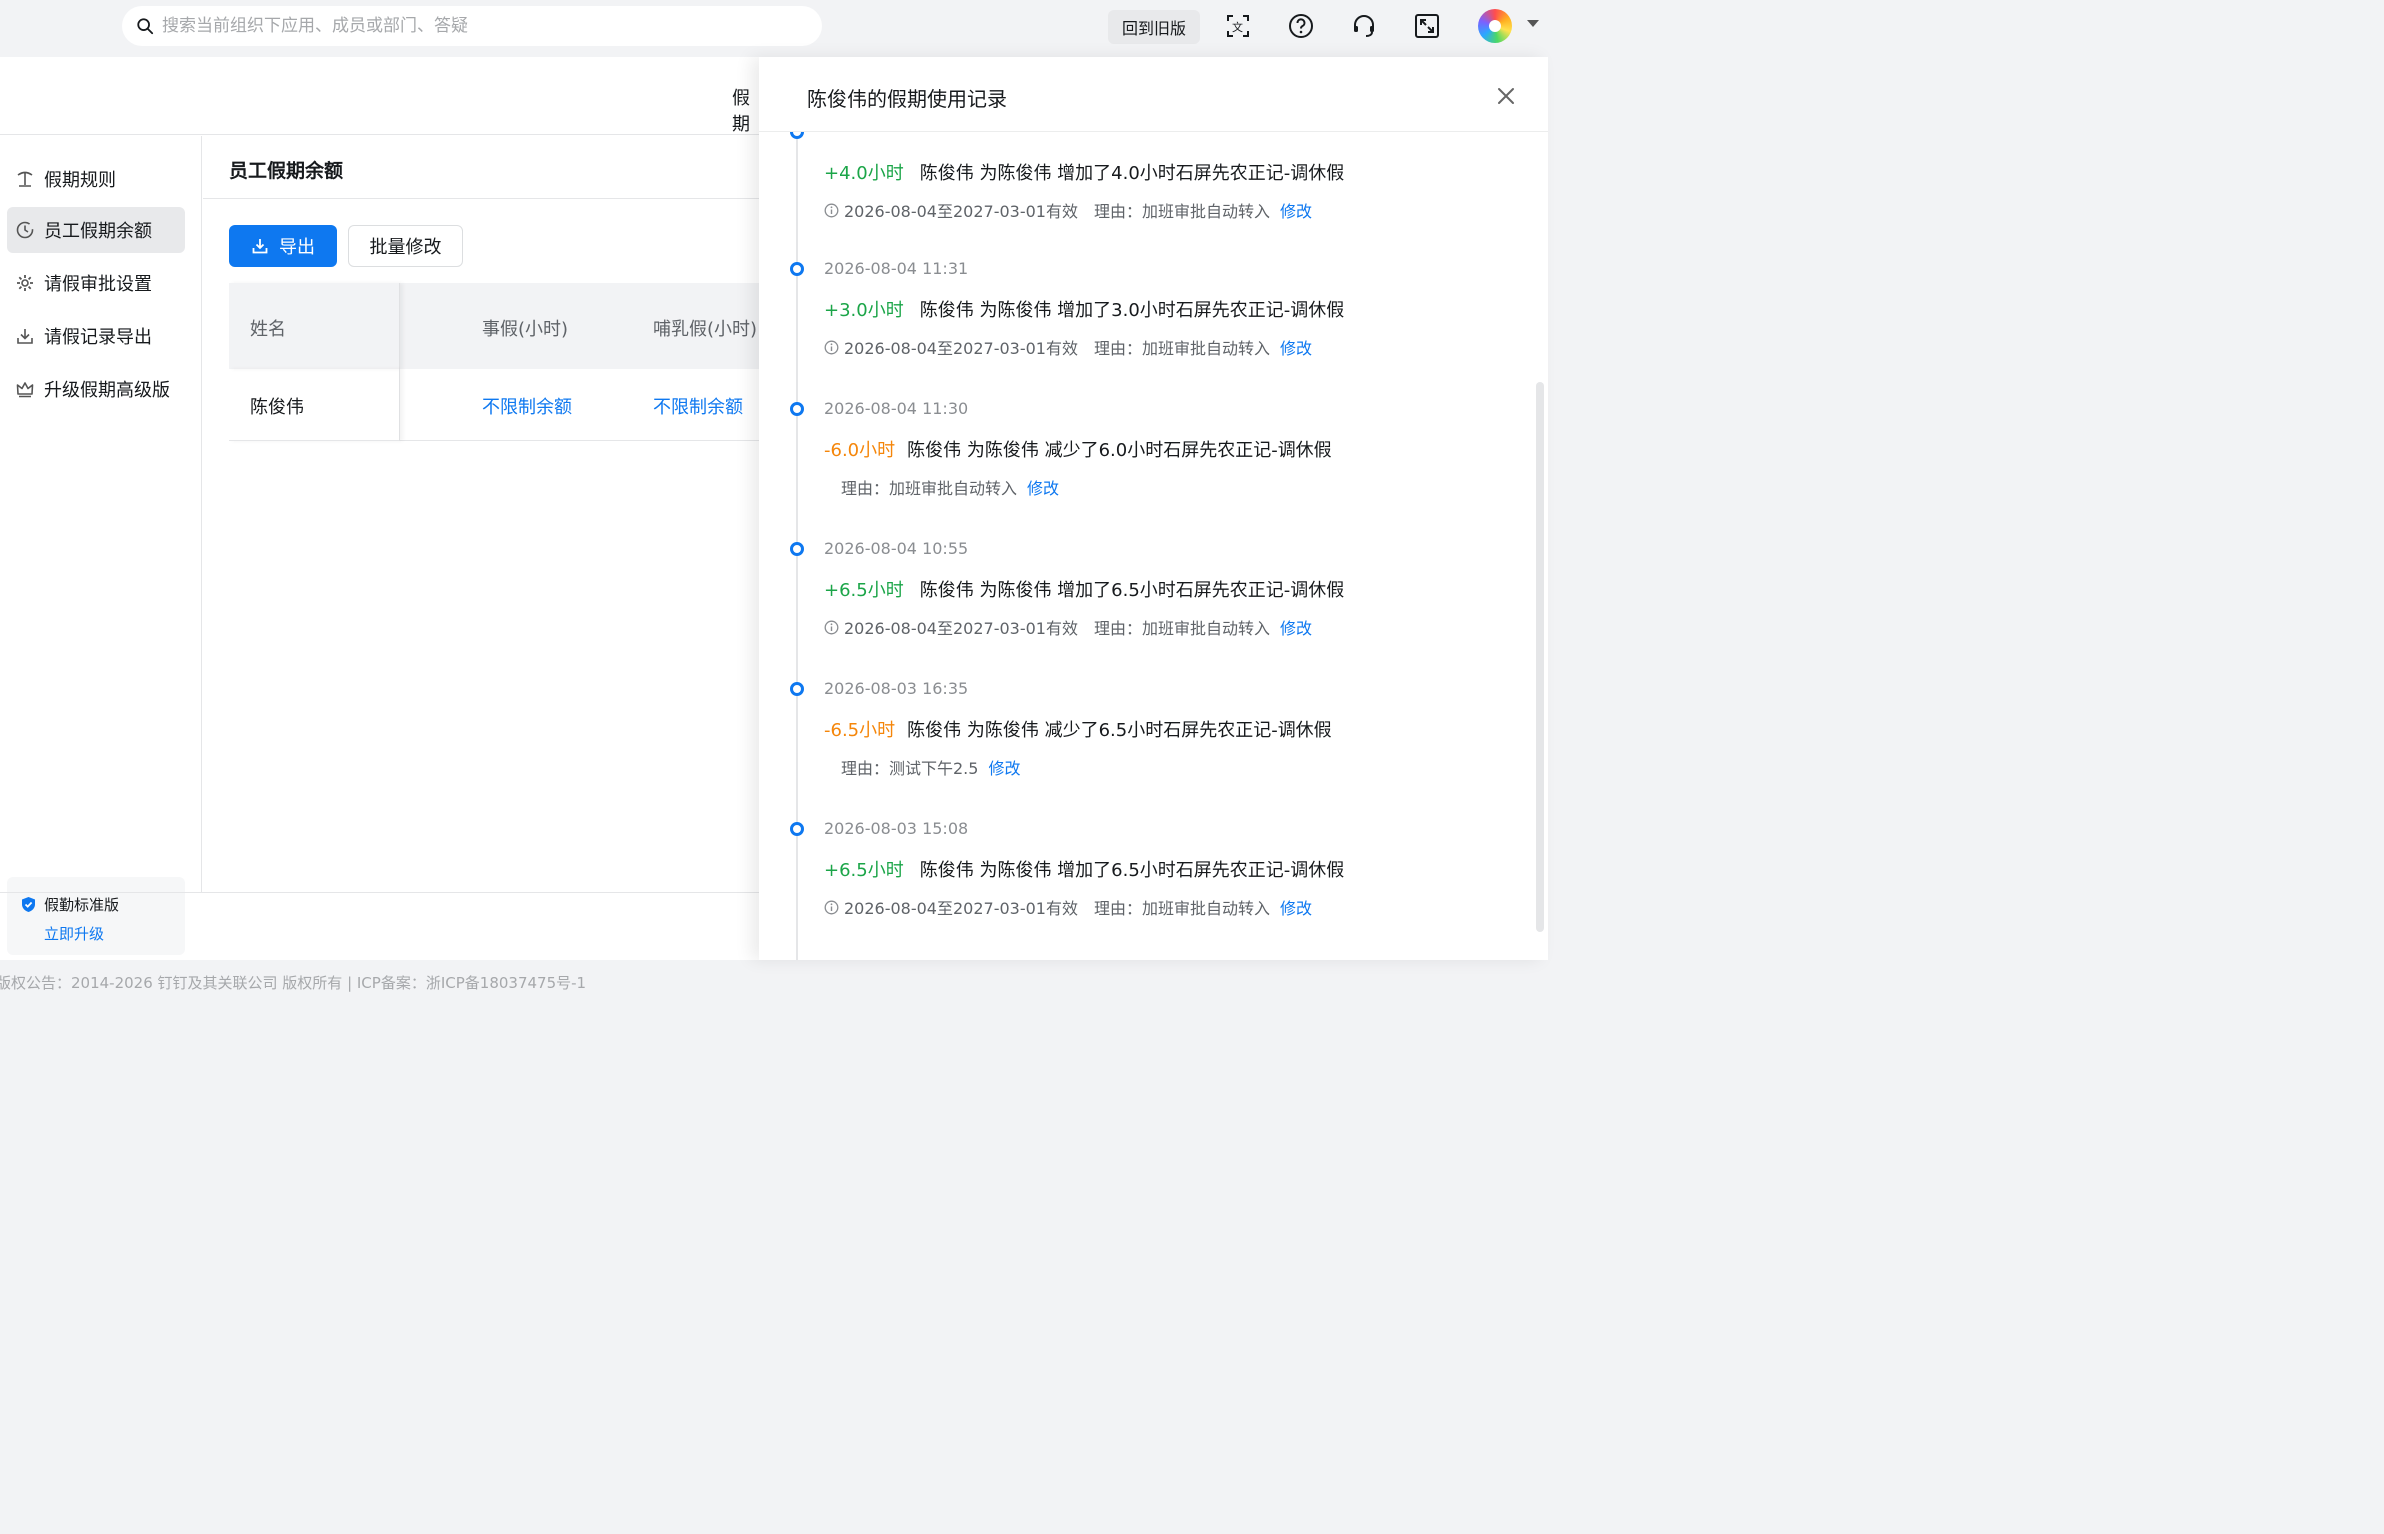 This screenshot has width=2384, height=1534. Describe the element at coordinates (286, 171) in the screenshot. I see `page-title: 员工假期余额` at that location.